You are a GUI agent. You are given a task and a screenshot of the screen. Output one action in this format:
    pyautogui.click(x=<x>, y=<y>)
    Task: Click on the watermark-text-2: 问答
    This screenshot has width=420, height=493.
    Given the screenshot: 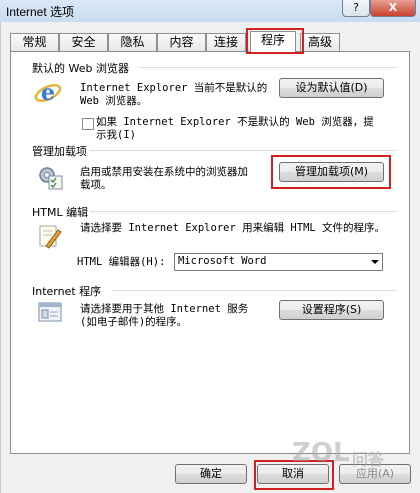 What is the action you would take?
    pyautogui.click(x=368, y=459)
    